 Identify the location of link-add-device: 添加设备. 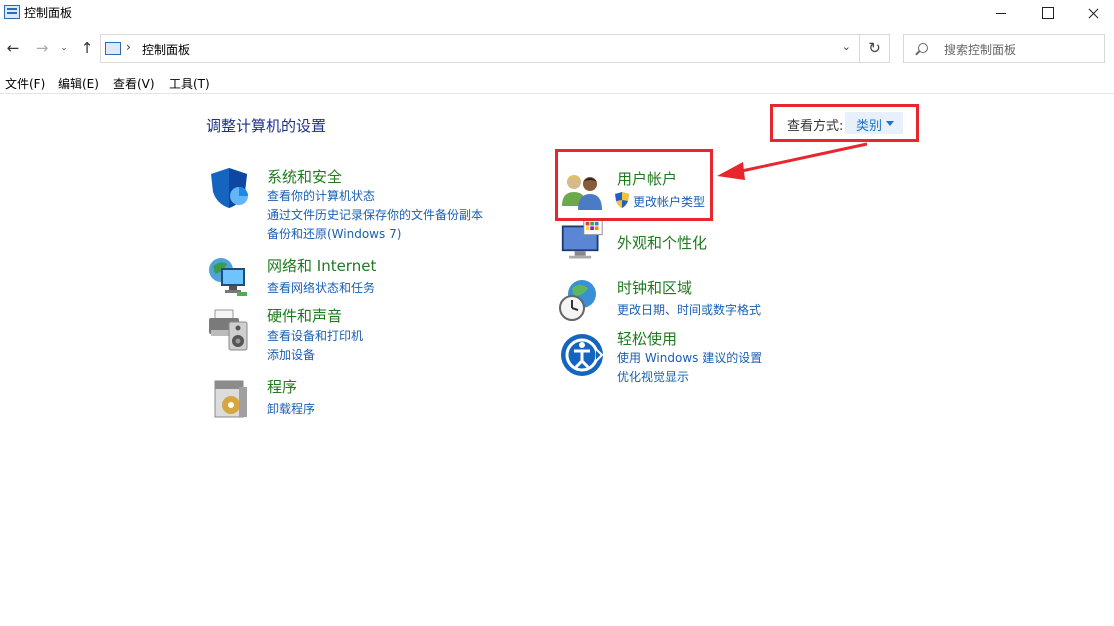
(291, 354).